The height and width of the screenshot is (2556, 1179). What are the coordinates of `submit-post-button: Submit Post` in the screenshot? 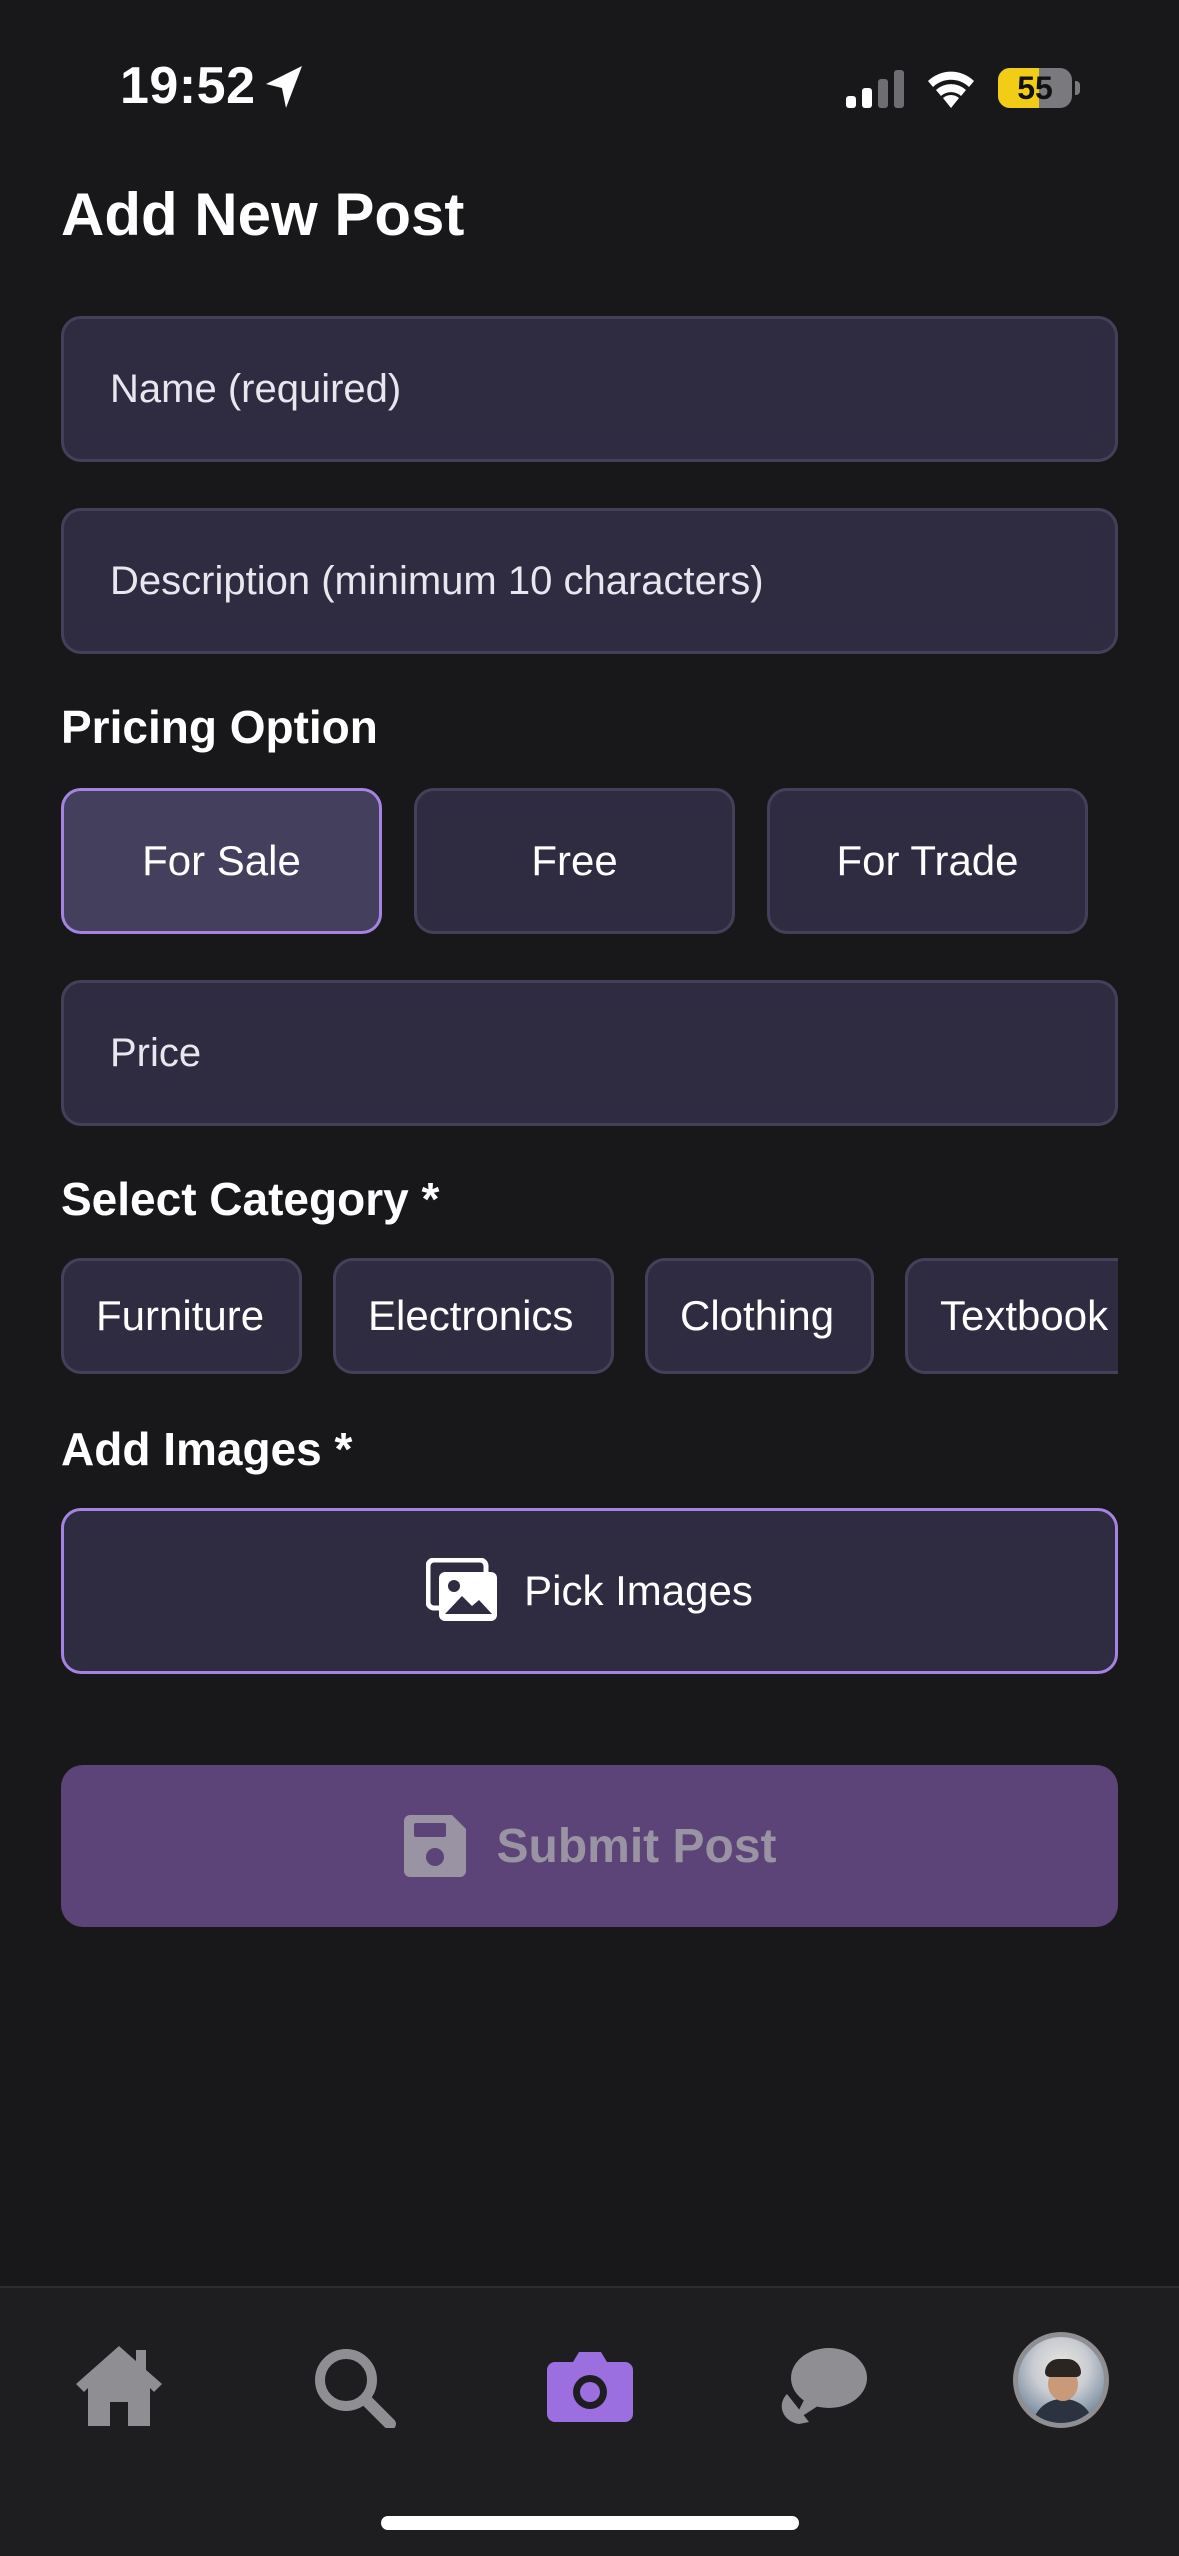 It's located at (589, 1846).